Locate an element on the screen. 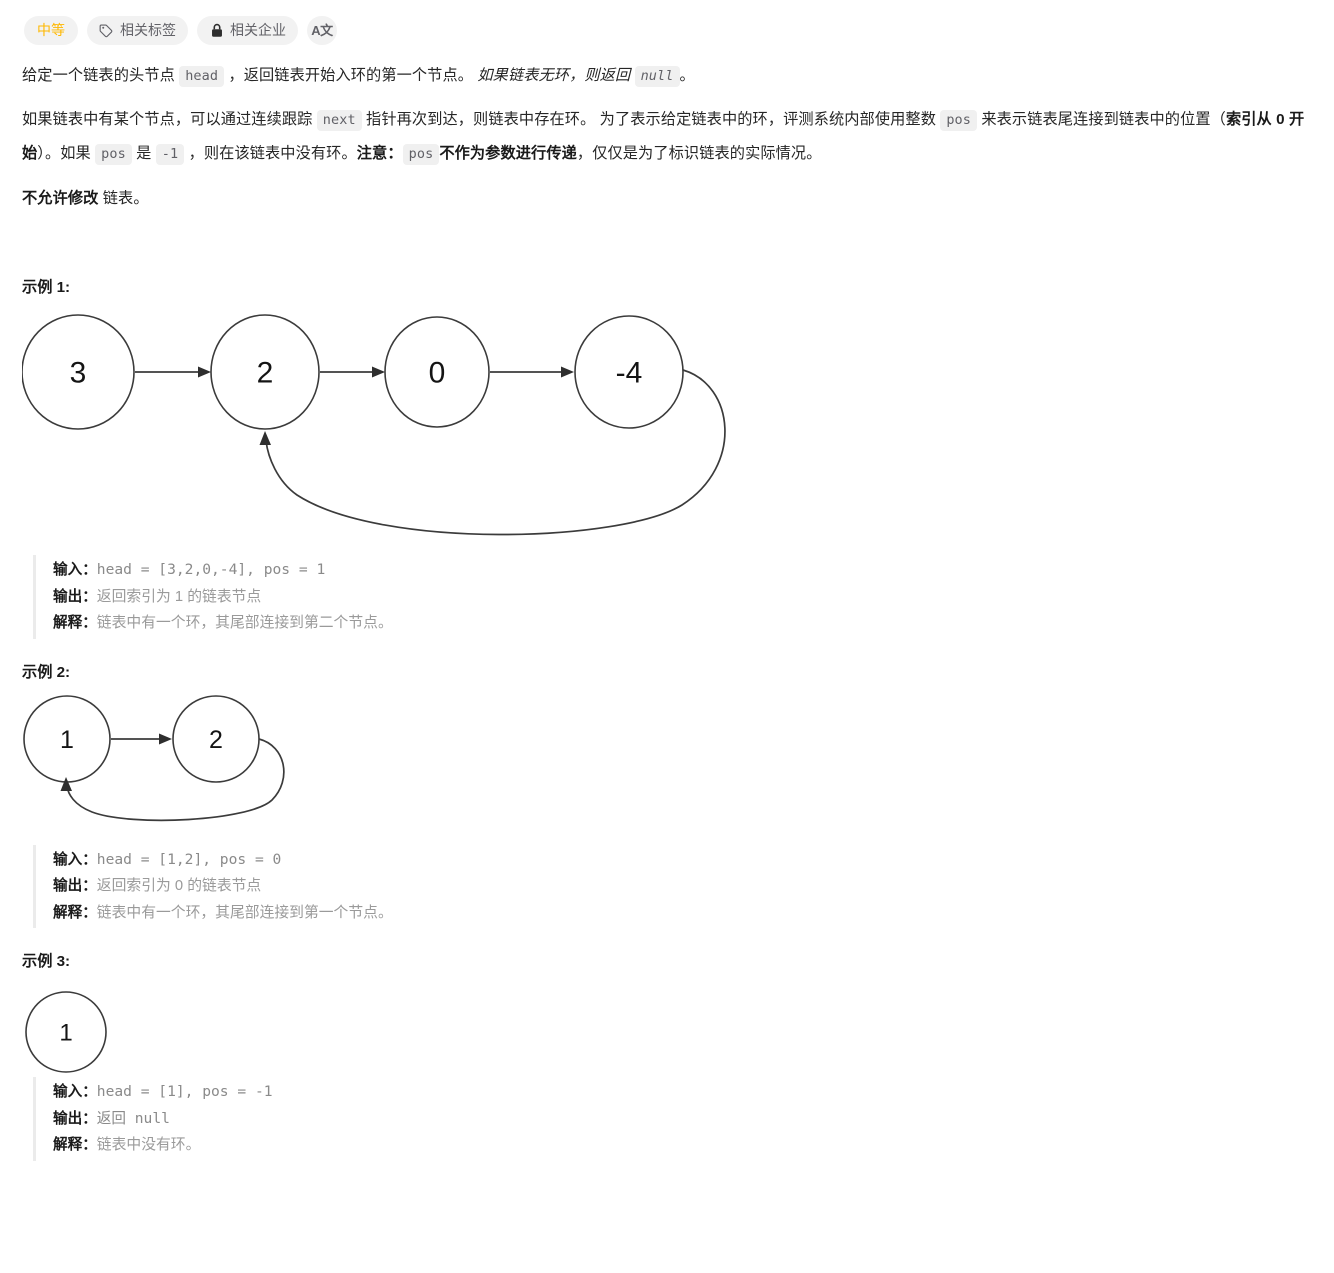 This screenshot has width=1334, height=1273. translate-icon: A文 is located at coordinates (322, 30).